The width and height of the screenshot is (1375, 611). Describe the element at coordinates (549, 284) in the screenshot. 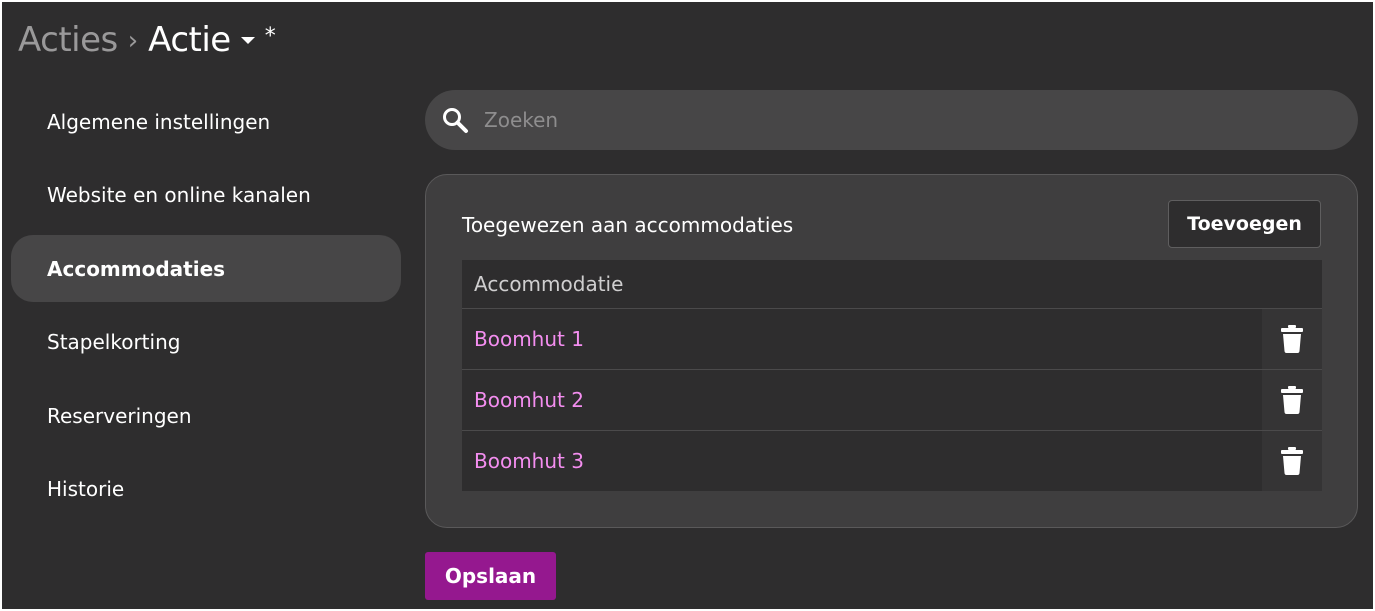

I see `column-header-accommodatie: Accommodatie` at that location.